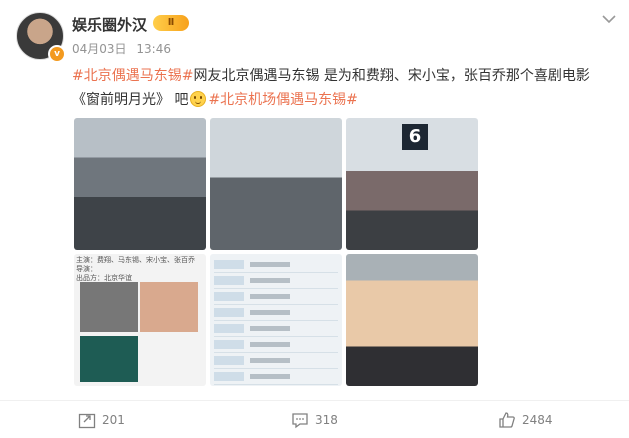  I want to click on like-count: 2484, so click(537, 420).